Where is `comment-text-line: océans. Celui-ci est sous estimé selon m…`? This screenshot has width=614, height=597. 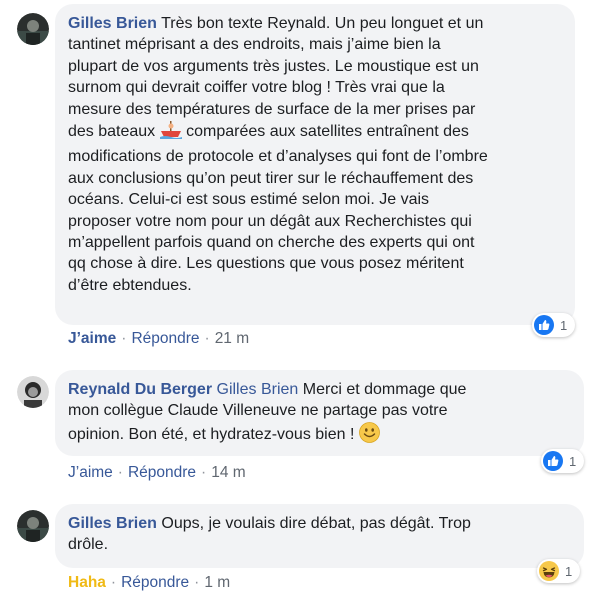 comment-text-line: océans. Celui-ci est sous estimé selon m… is located at coordinates (249, 200).